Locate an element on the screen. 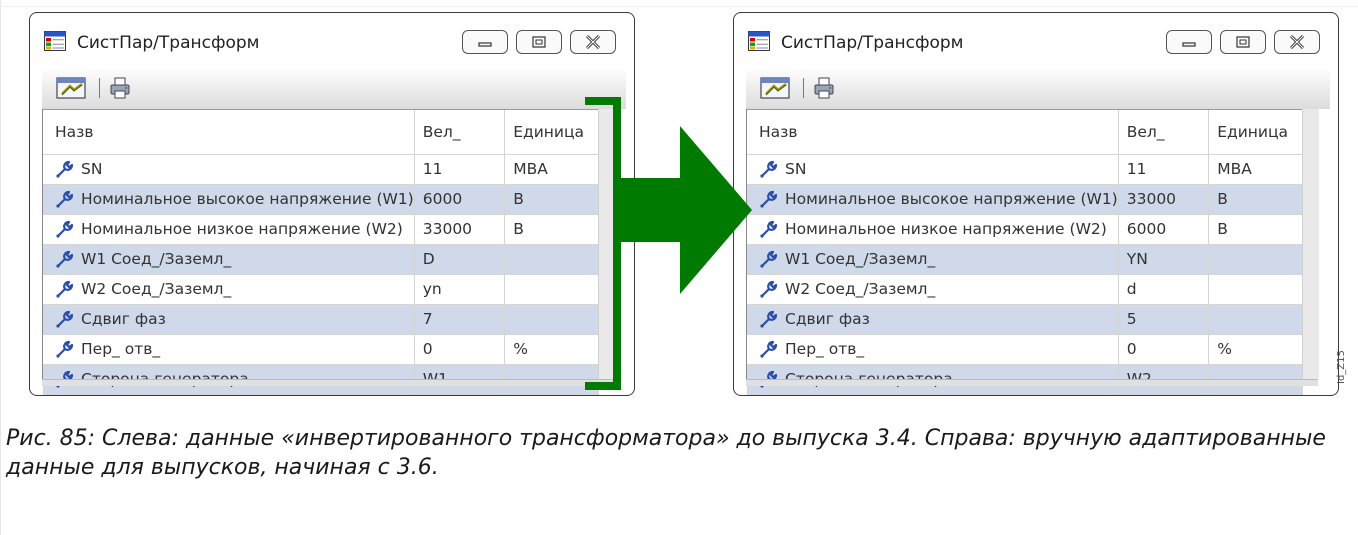 This screenshot has height=535, width=1358. param-value: YN is located at coordinates (1163, 259).